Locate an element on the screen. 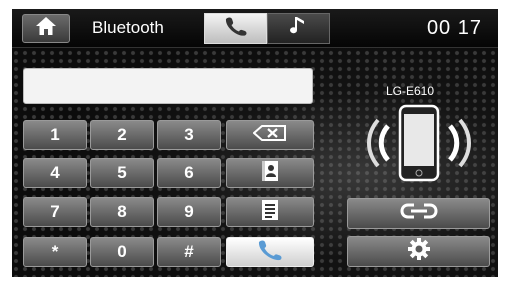 Image resolution: width=510 pixels, height=285 pixels. settings-button is located at coordinates (418, 251).